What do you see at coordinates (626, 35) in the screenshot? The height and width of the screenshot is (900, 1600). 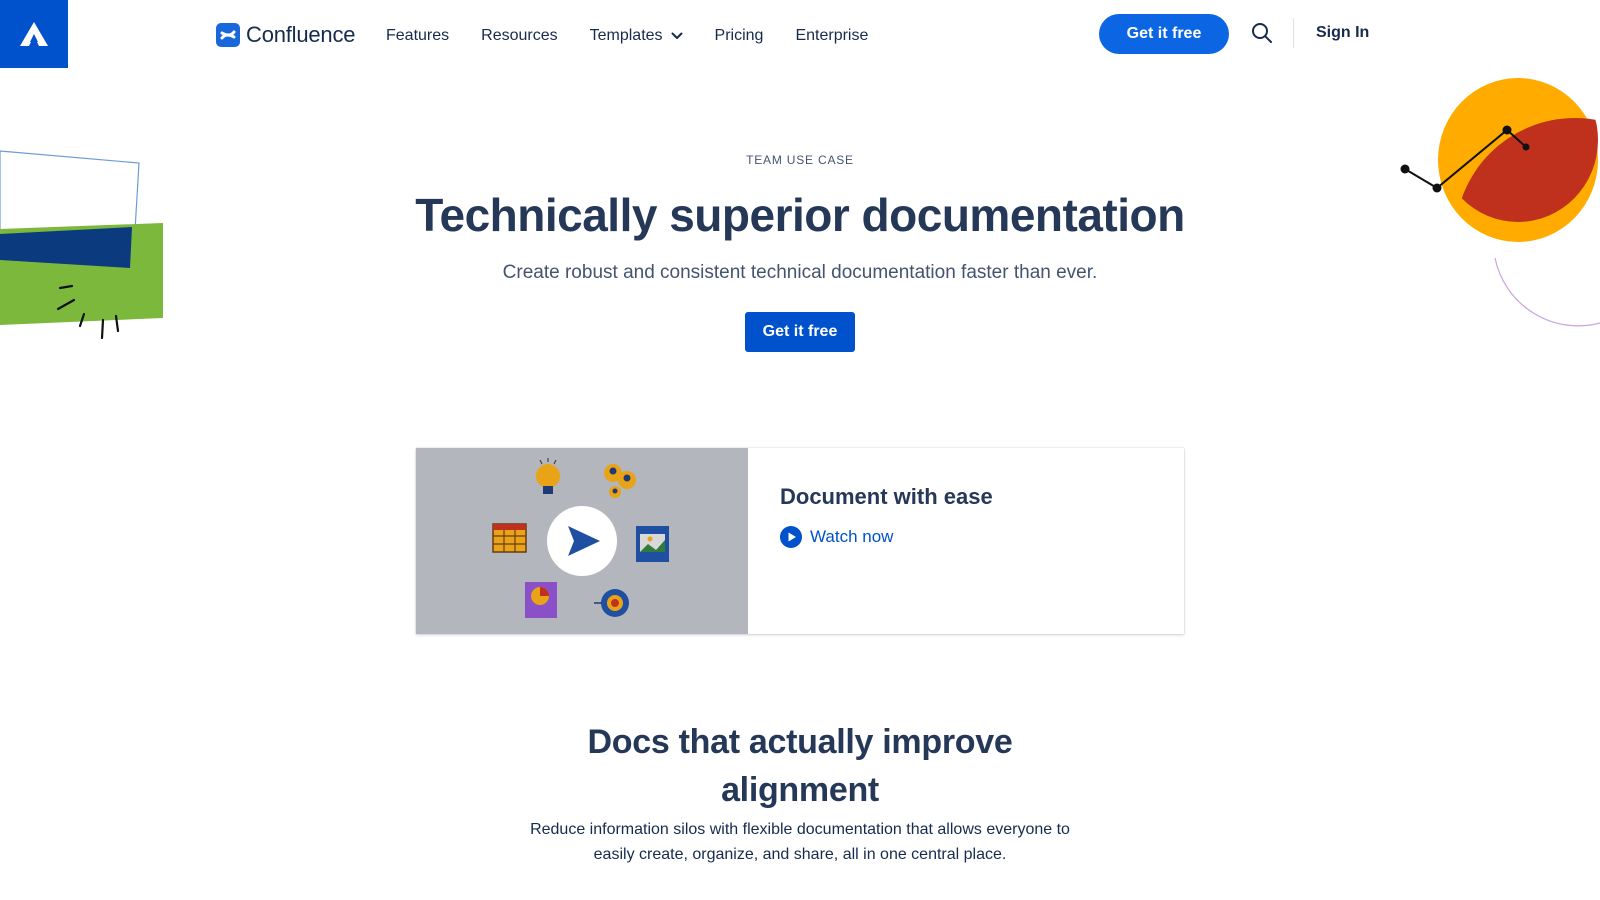 I see `nav-item-label: Templates` at bounding box center [626, 35].